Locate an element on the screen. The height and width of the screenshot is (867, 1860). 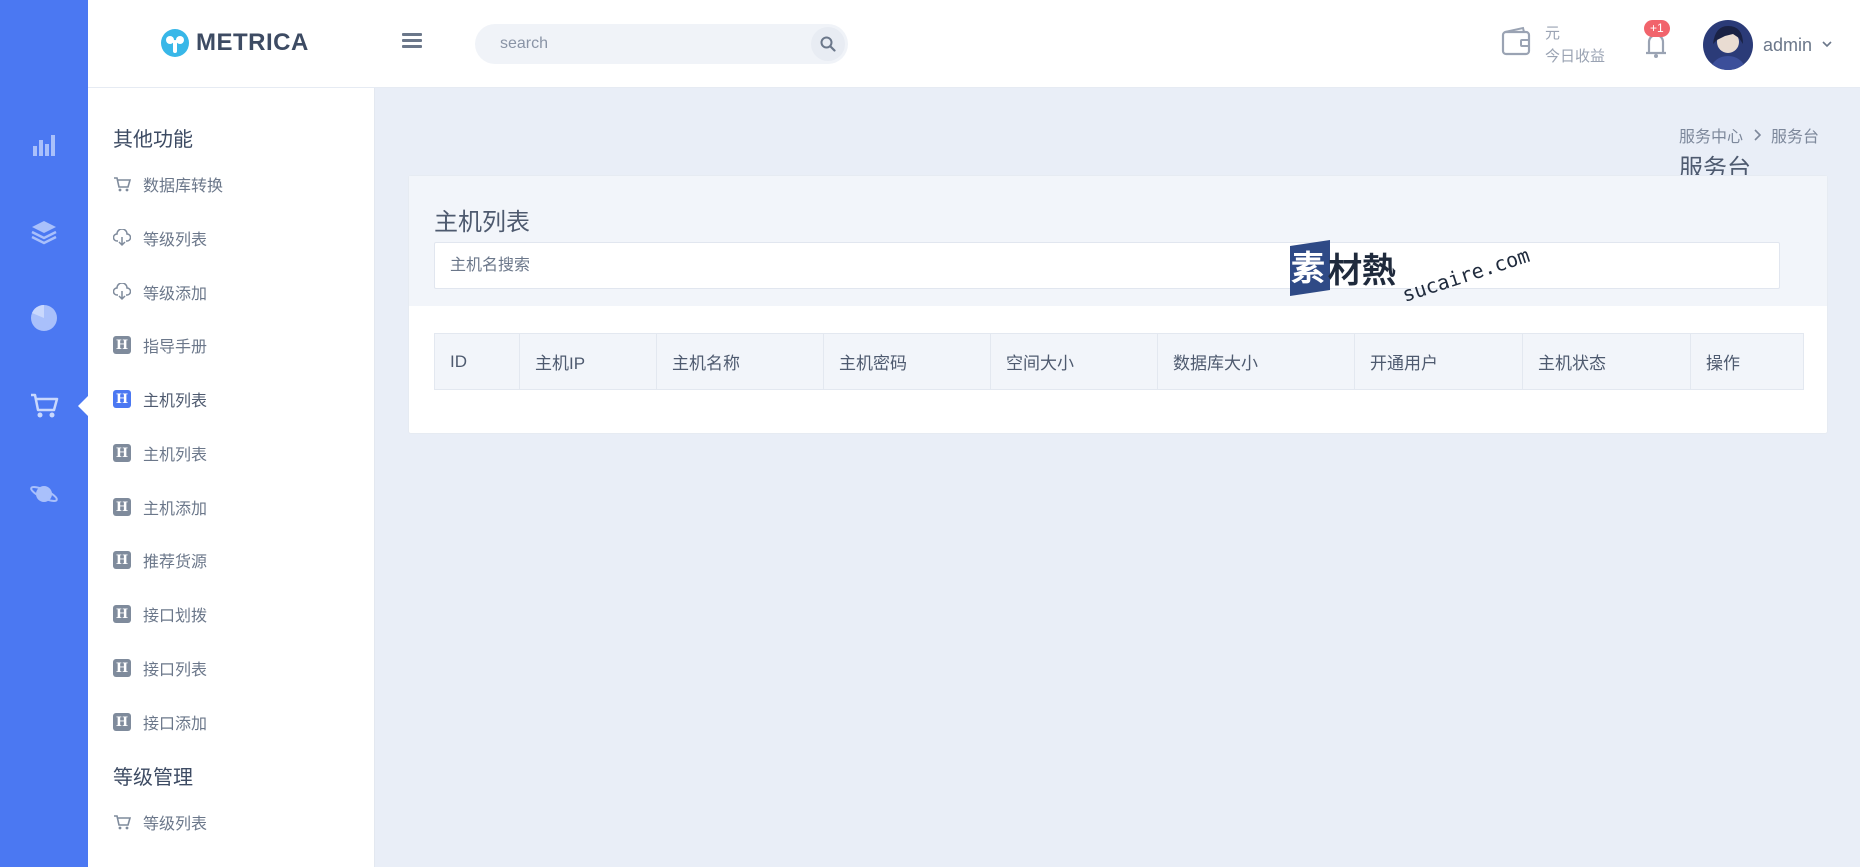
breadcrumb-parent: 服务中心 is located at coordinates (1711, 135).